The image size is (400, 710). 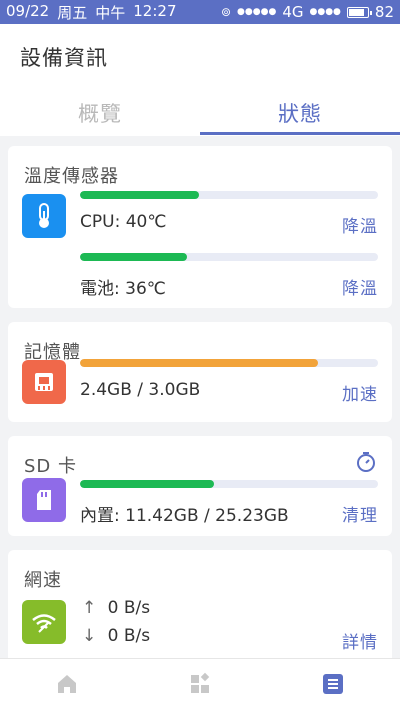 What do you see at coordinates (110, 12) in the screenshot?
I see `status-ampm: 中午` at bounding box center [110, 12].